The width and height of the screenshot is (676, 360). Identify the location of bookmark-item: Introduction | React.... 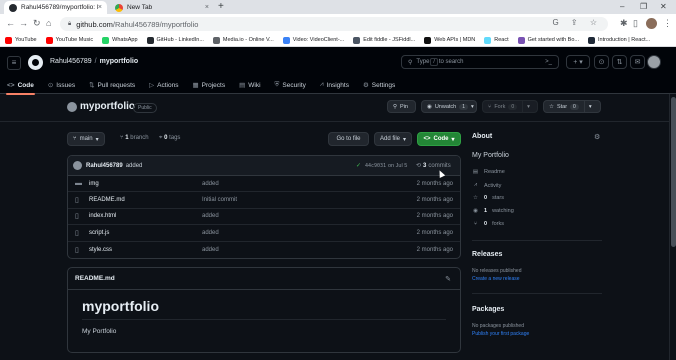
(619, 40).